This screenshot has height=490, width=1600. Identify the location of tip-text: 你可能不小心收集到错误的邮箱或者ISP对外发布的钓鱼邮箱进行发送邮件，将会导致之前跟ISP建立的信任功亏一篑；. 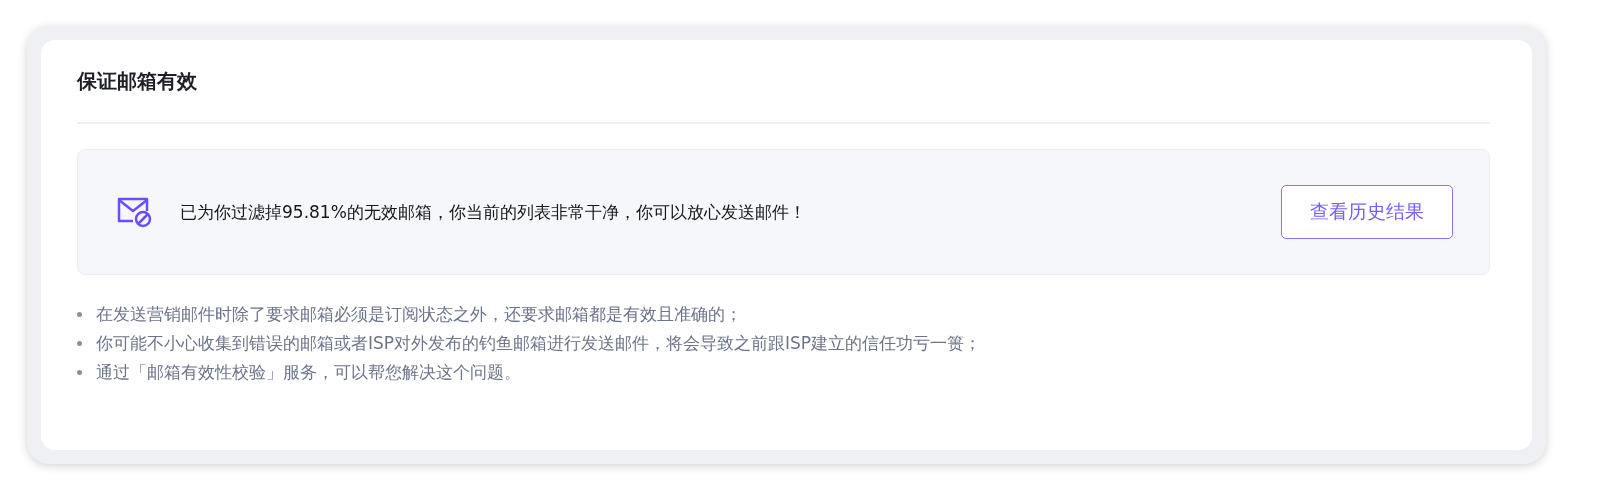
(539, 343).